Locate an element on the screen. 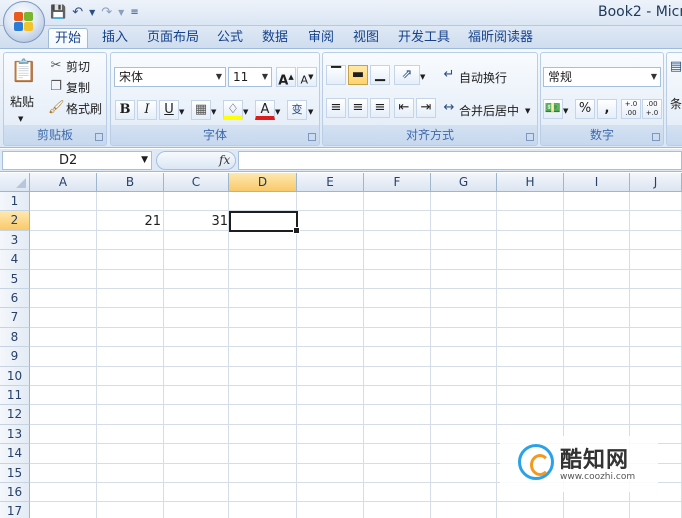 The image size is (682, 518). row-header-13: 13 is located at coordinates (15, 434).